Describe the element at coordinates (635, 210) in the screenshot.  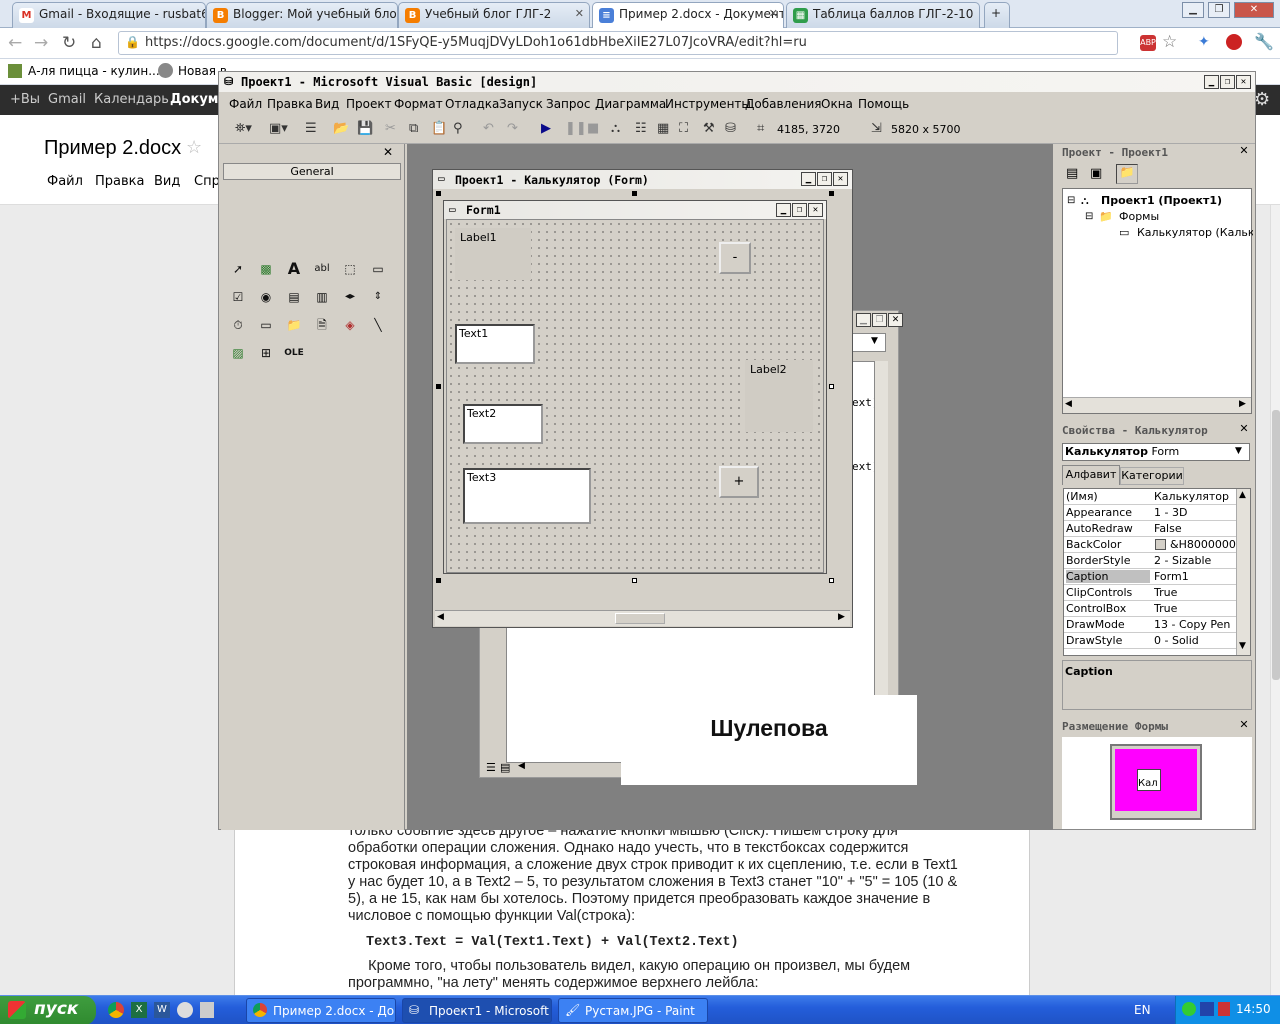
I see `form1-title-bar: ▭ Form1 ▁ ❐ ✕` at that location.